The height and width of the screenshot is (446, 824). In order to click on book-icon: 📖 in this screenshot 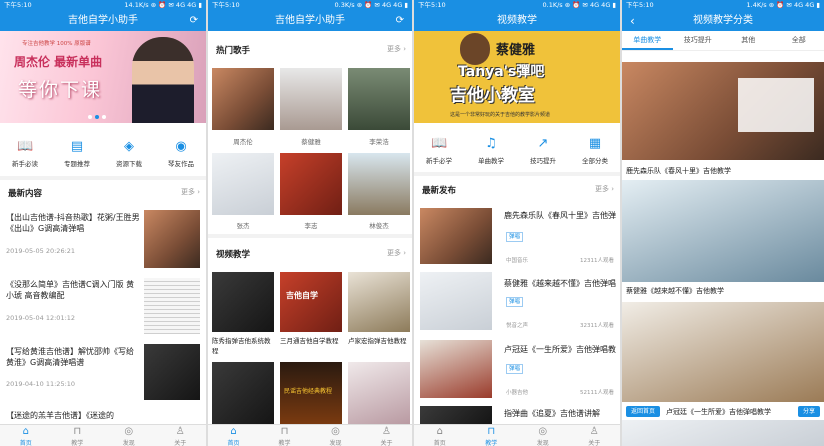, I will do `click(439, 143)`.